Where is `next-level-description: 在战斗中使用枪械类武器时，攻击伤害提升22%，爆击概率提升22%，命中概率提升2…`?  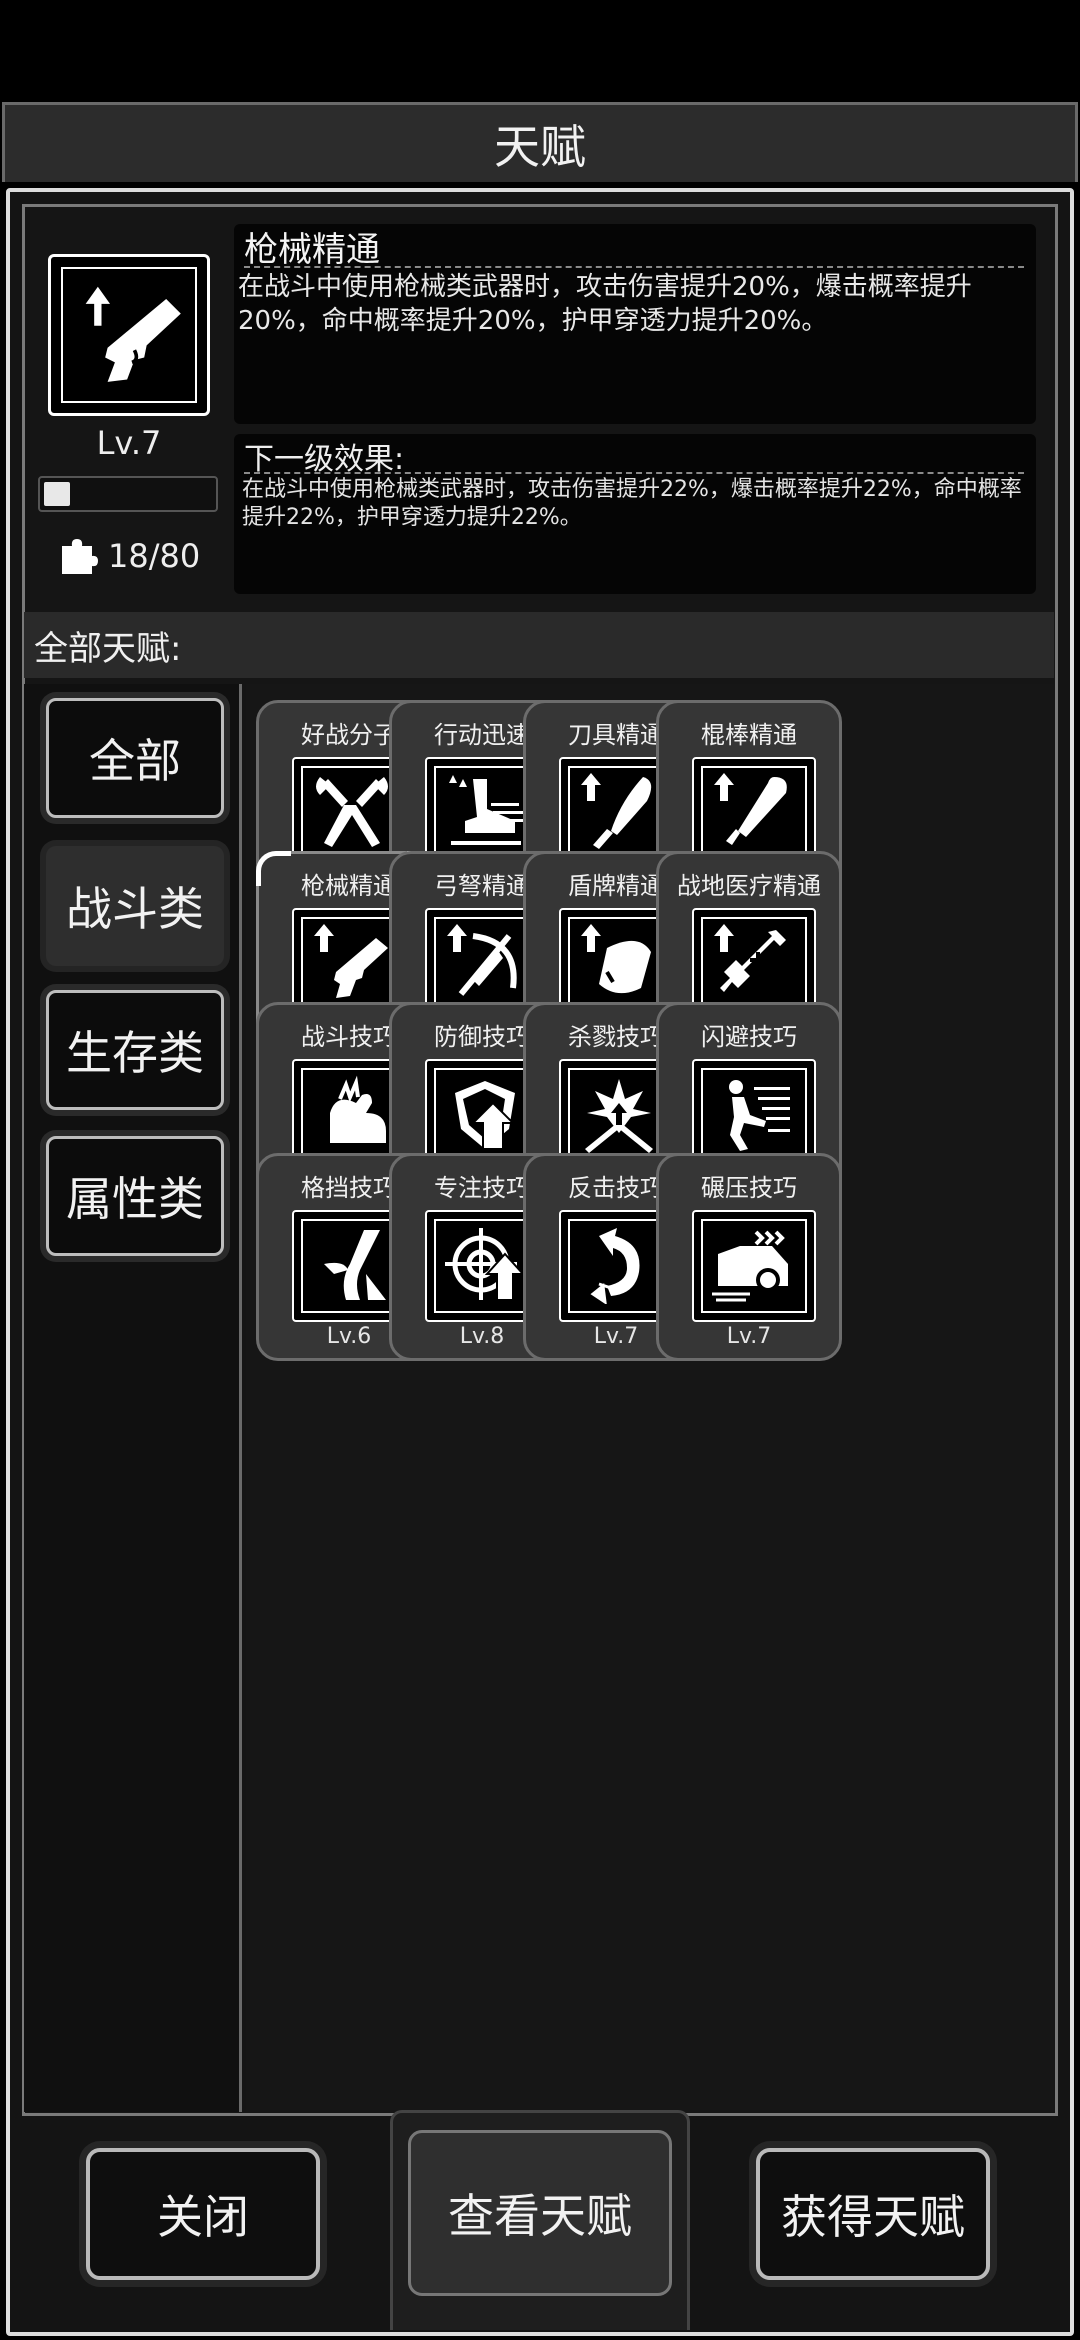
next-level-description: 在战斗中使用枪械类武器时，攻击伤害提升22%，爆击概率提升22%，命中概率提升2… is located at coordinates (632, 503).